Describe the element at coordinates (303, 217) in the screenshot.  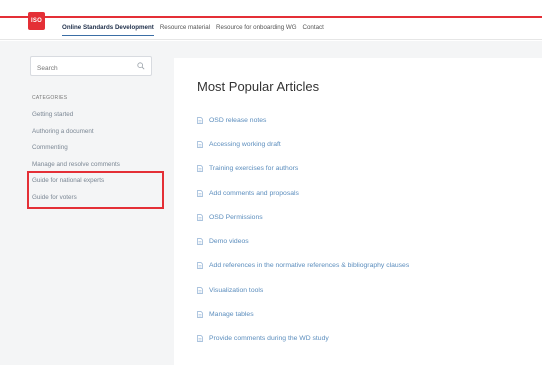
I see `article-link: OSD Permissions` at that location.